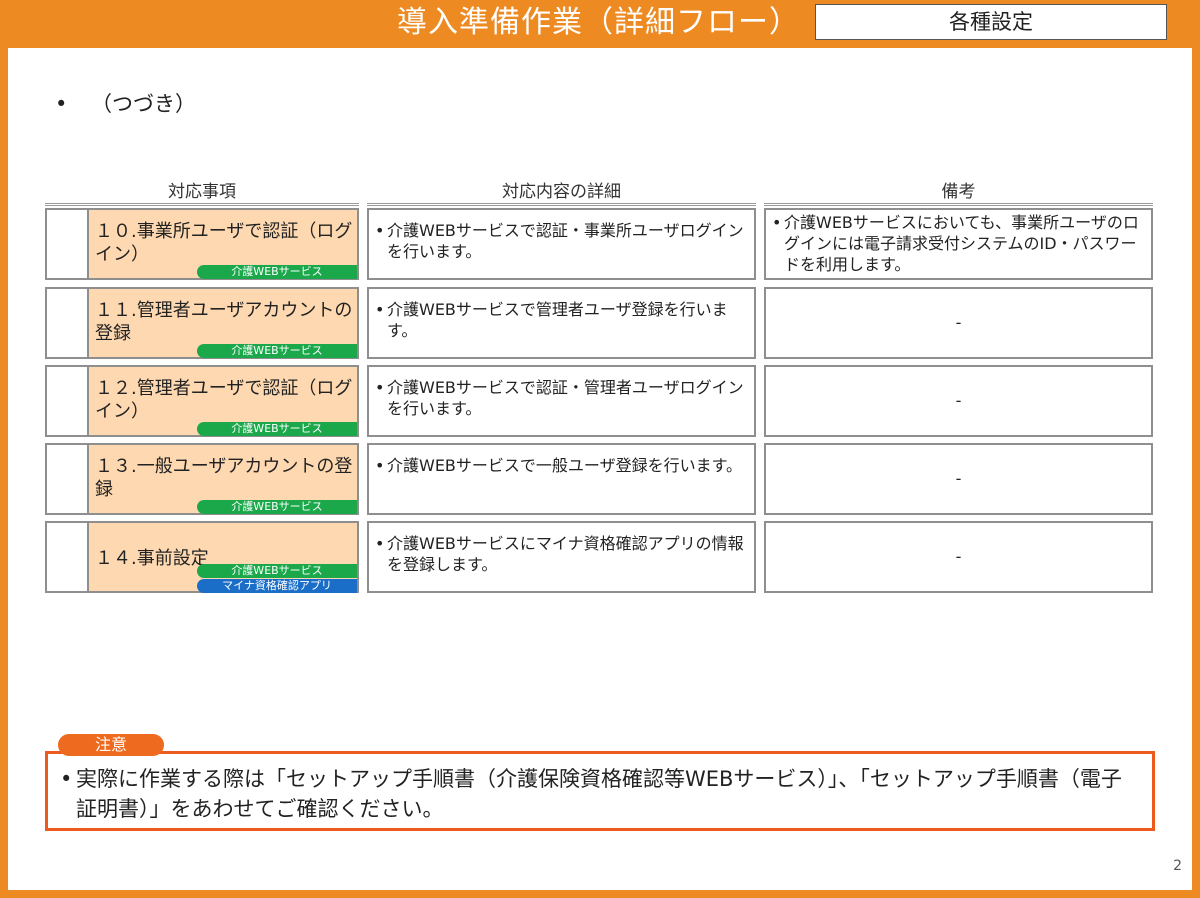 The image size is (1200, 898). I want to click on notice-label: 注意, so click(111, 745).